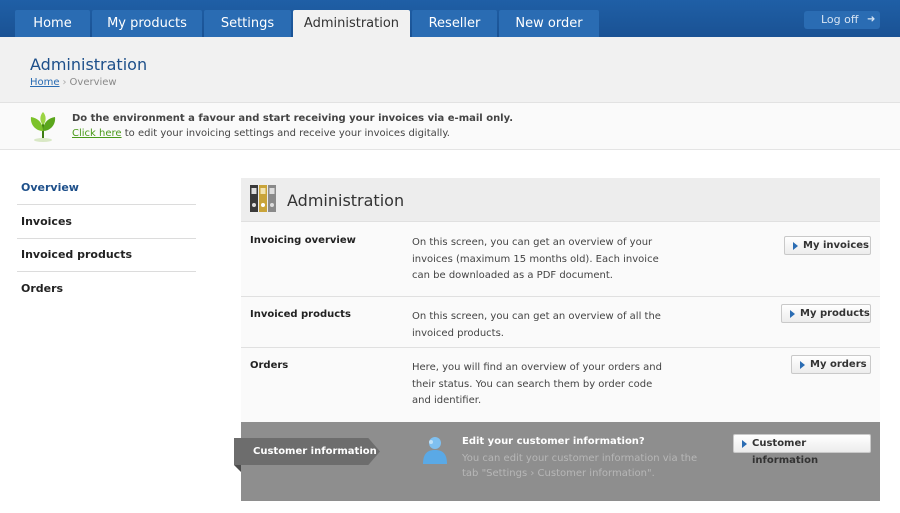  I want to click on tag-fold, so click(237, 468).